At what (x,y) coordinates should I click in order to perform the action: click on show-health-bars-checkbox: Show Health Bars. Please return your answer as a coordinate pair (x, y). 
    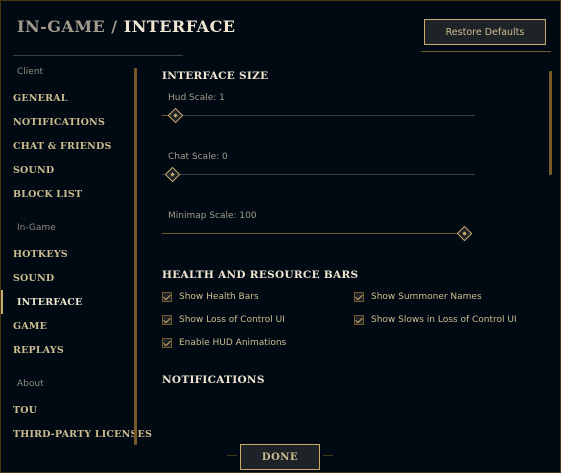
    Looking at the image, I should click on (210, 297).